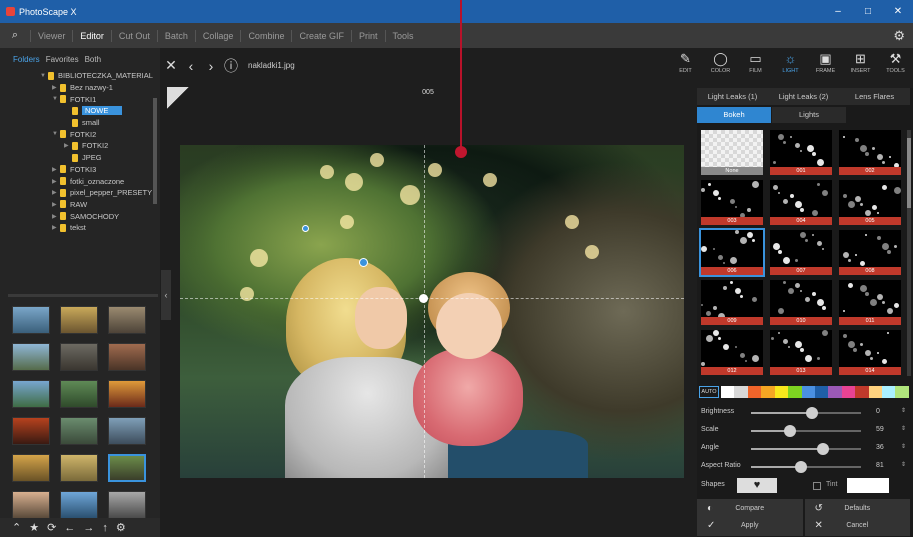  I want to click on refresh-icon: ⟳, so click(51, 527).